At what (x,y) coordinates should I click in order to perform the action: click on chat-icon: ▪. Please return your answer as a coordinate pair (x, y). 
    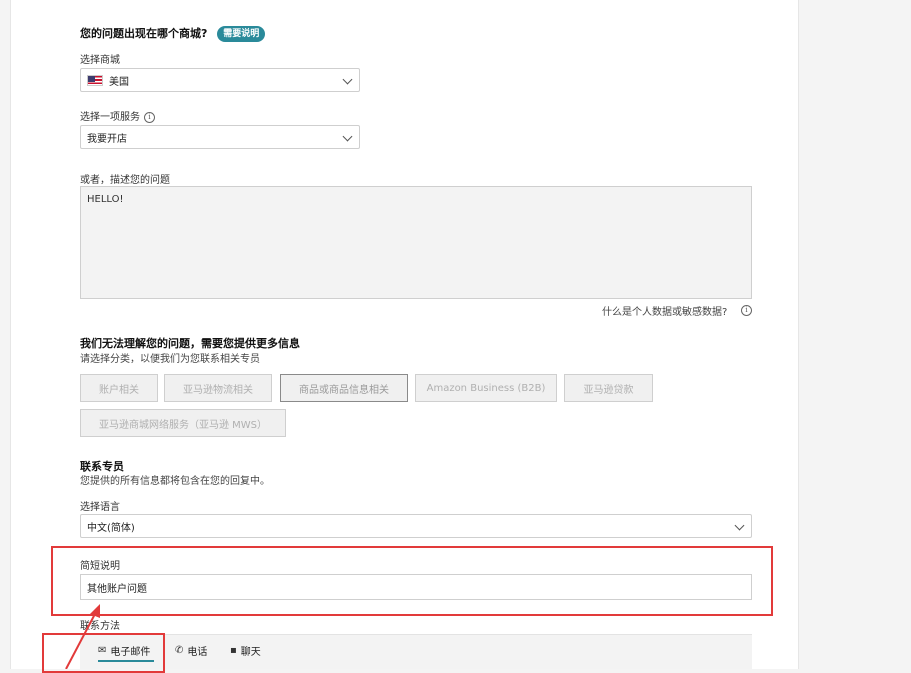
    Looking at the image, I should click on (233, 650).